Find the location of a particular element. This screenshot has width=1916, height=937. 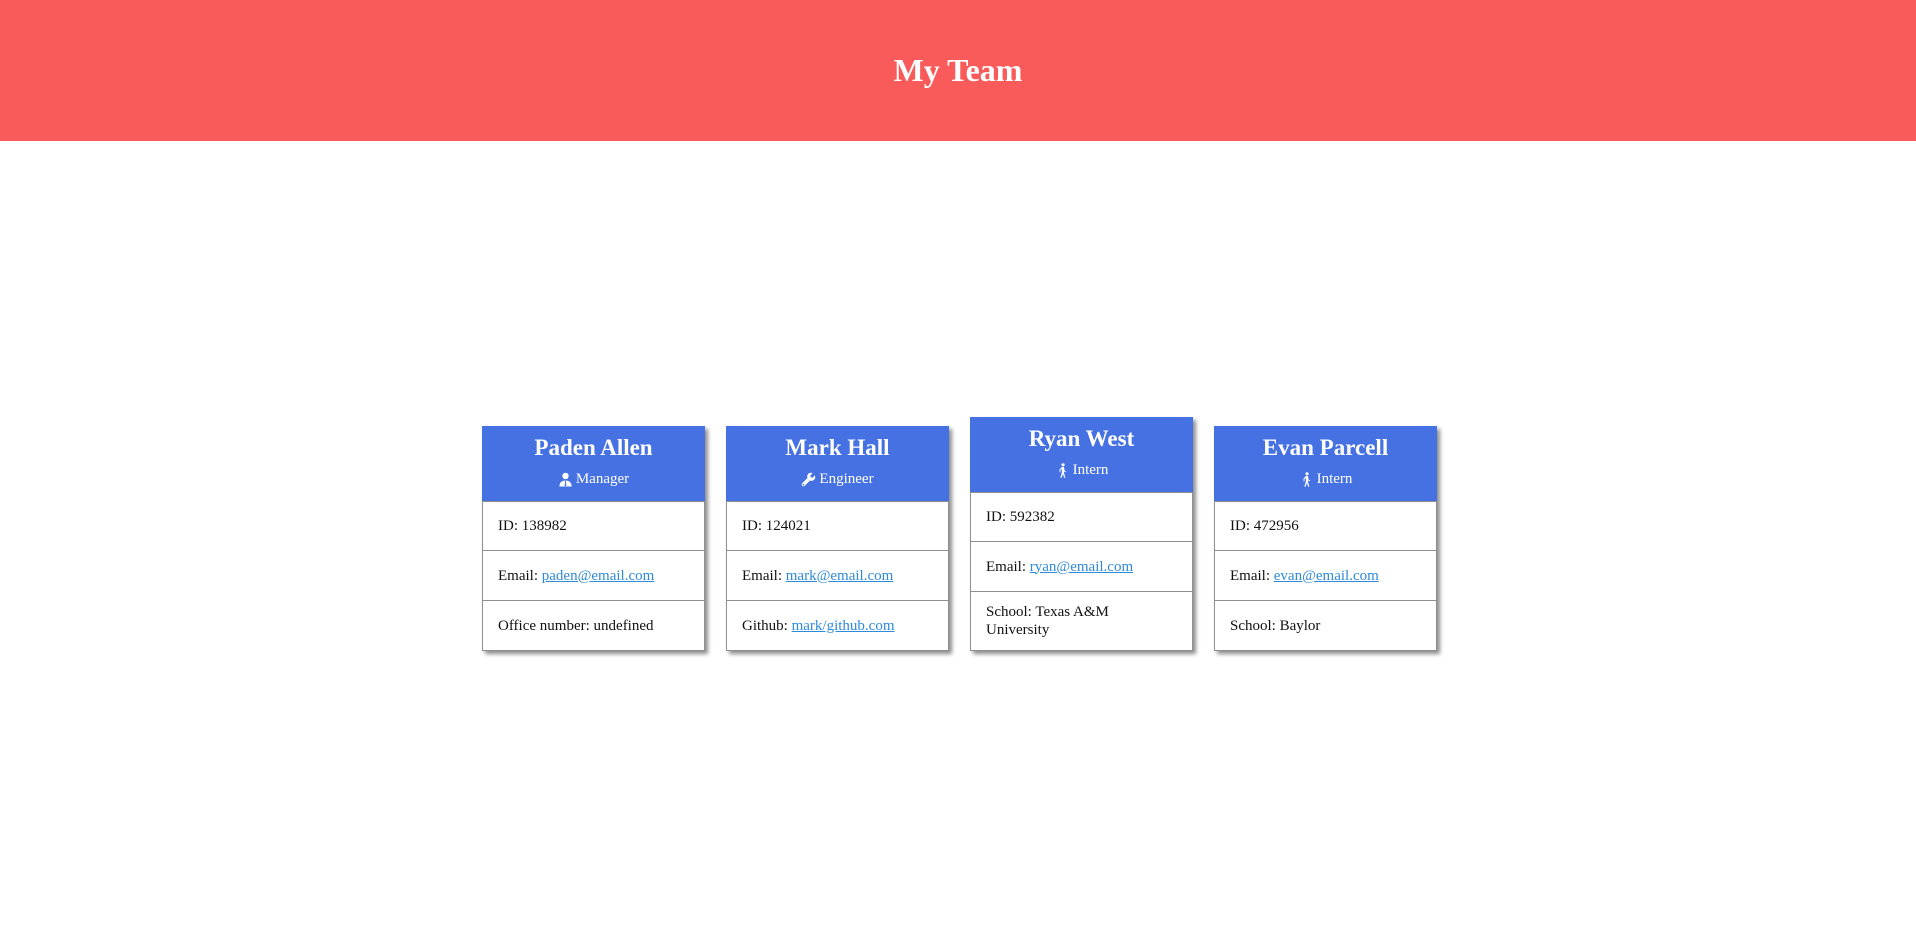

employee-email-row: Email: mark@email.com is located at coordinates (837, 576).